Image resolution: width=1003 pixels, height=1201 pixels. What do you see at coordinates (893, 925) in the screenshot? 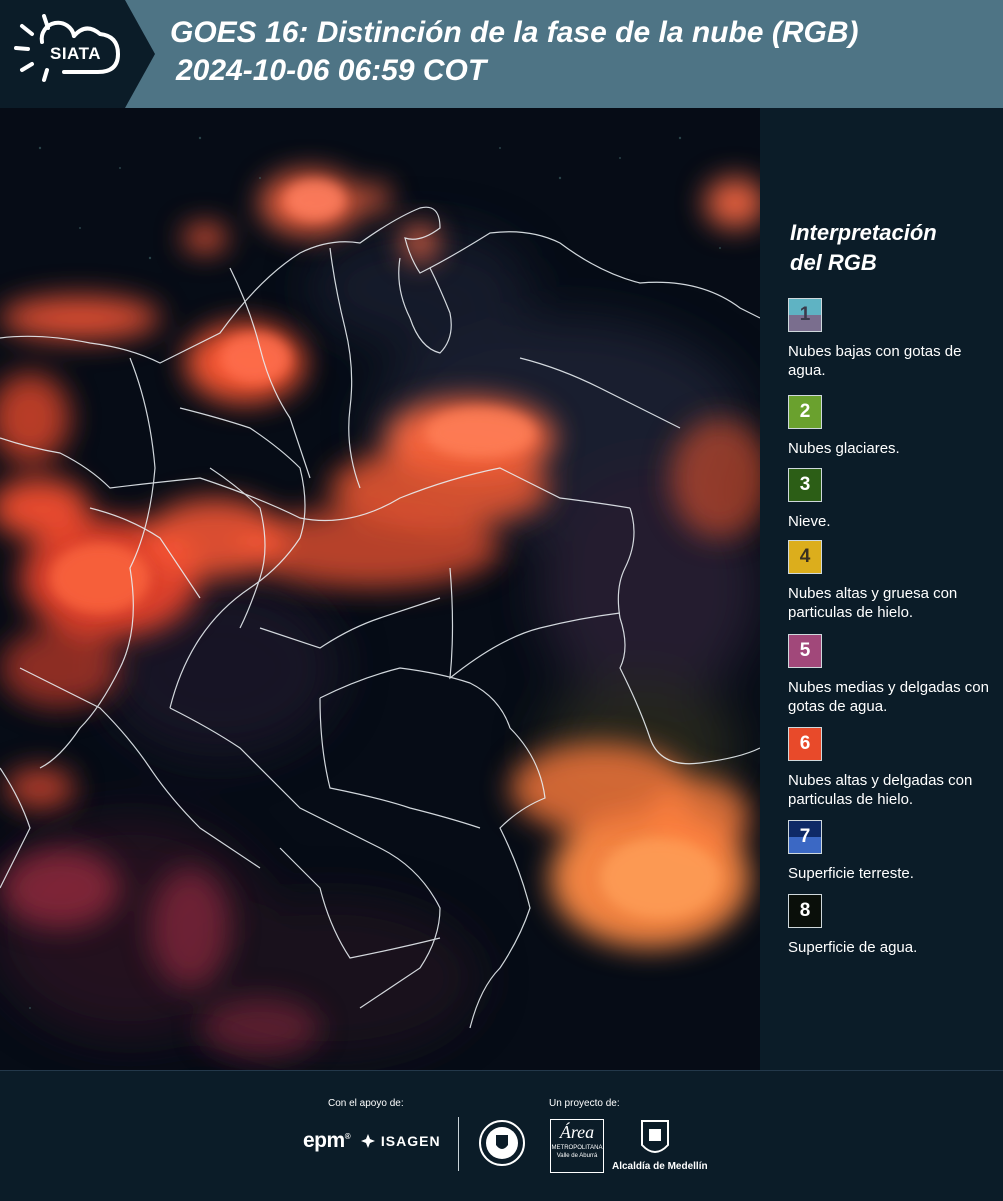
I see `legend-item-8: 8 Superficie de agua.` at bounding box center [893, 925].